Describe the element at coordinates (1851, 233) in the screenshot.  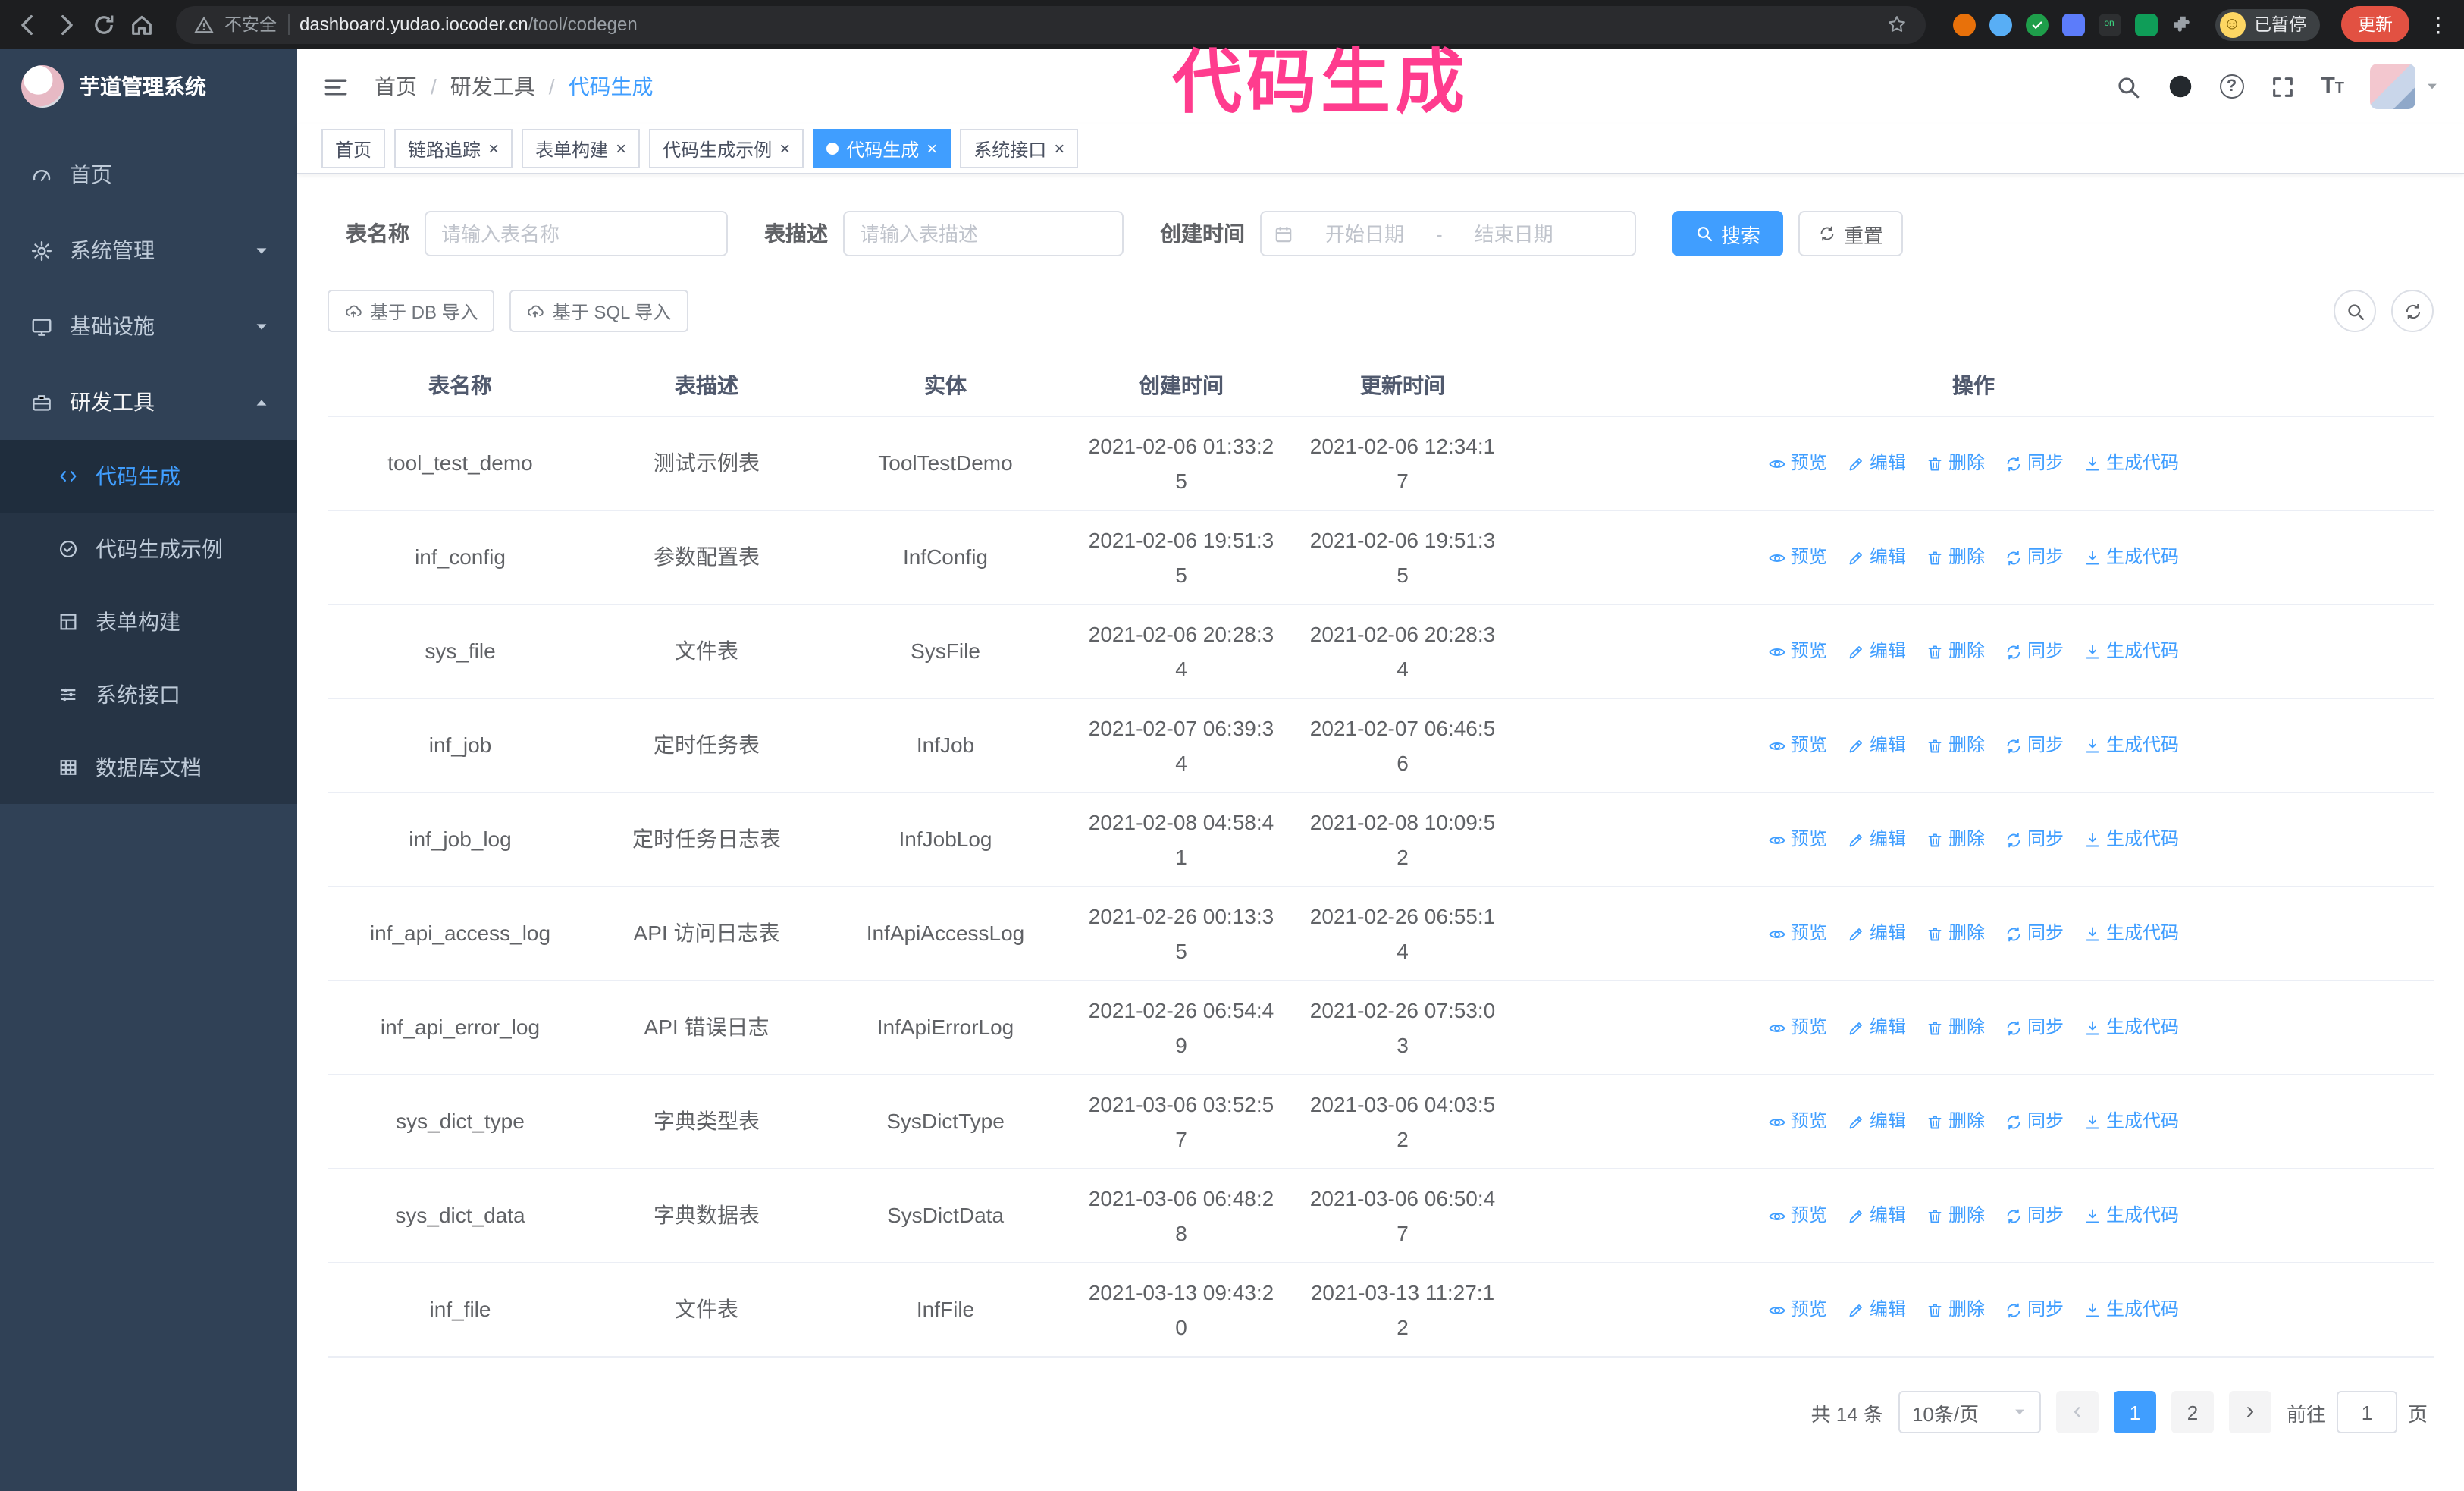
I see `reset-button: 重置` at that location.